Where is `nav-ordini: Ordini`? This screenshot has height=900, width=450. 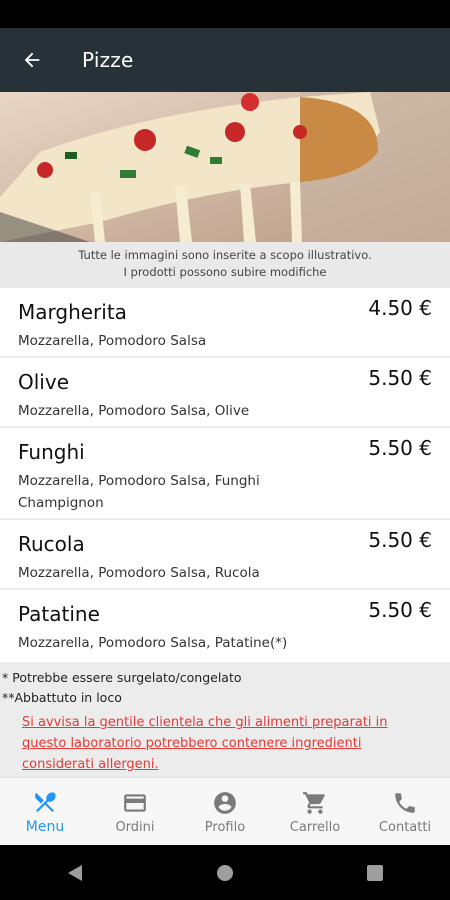 nav-ordini: Ordini is located at coordinates (135, 812).